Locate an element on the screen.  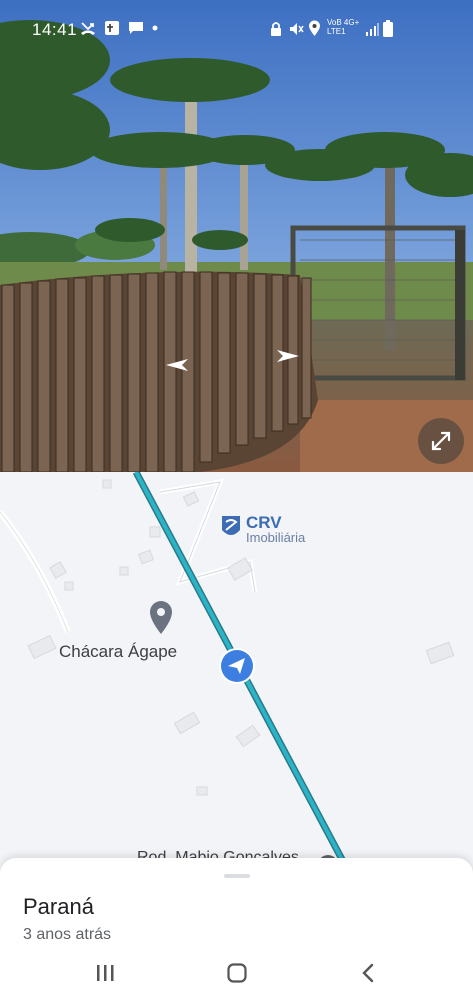
lock-icon is located at coordinates (276, 29).